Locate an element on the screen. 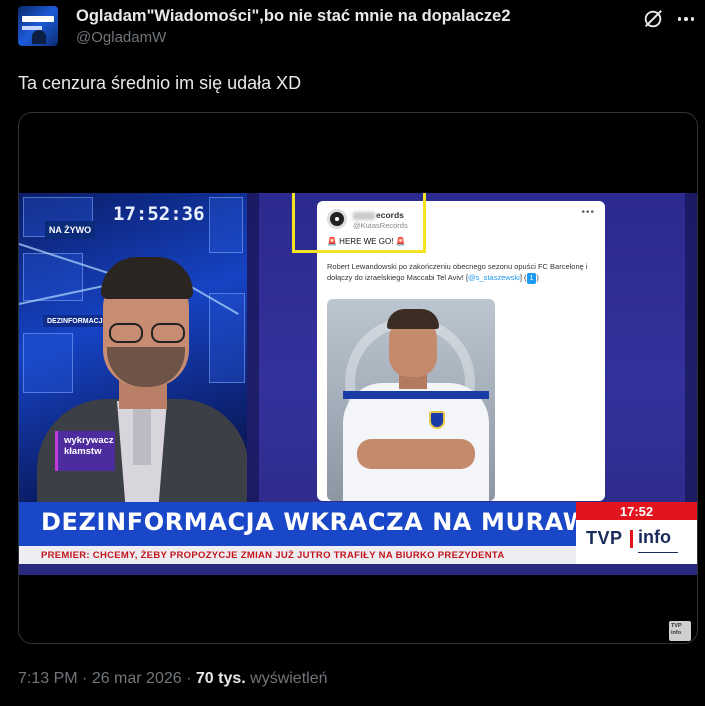  avatar-figure is located at coordinates (39, 37).